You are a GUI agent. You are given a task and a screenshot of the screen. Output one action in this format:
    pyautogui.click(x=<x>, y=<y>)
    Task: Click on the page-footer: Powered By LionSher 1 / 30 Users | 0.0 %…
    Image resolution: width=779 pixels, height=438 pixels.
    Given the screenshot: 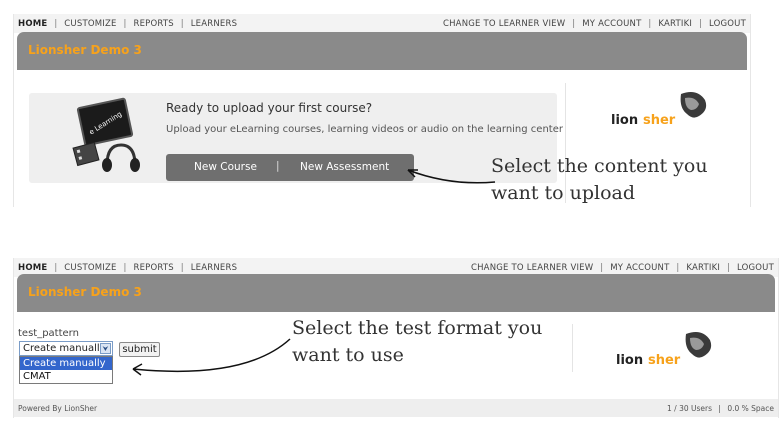 What is the action you would take?
    pyautogui.click(x=396, y=408)
    